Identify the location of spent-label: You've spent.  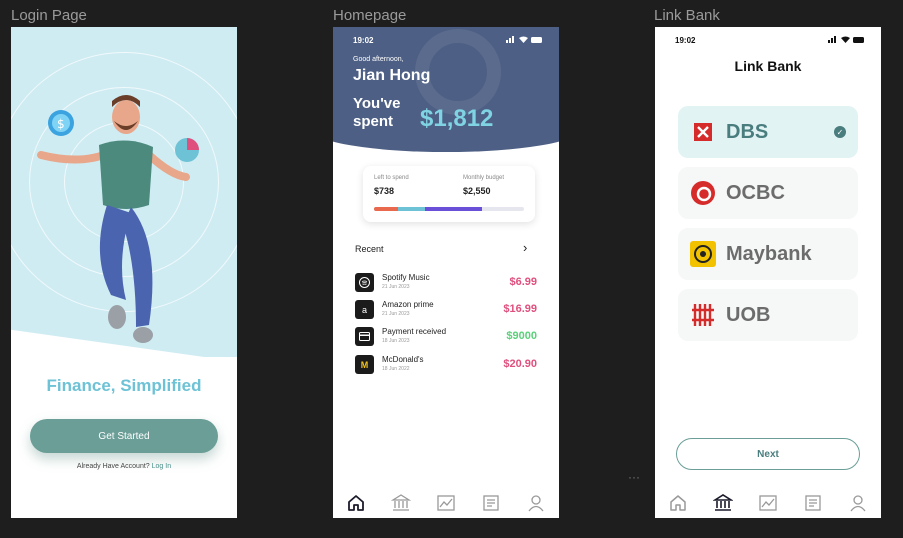
(377, 112).